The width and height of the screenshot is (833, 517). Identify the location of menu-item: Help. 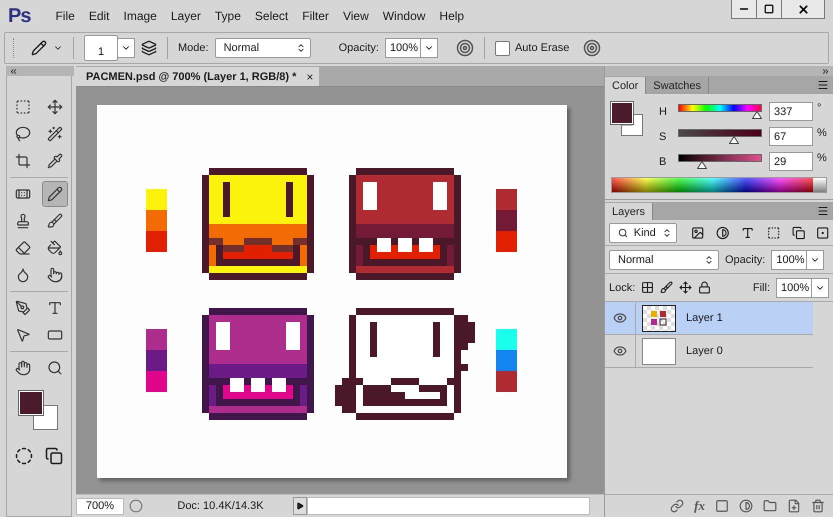
(452, 16).